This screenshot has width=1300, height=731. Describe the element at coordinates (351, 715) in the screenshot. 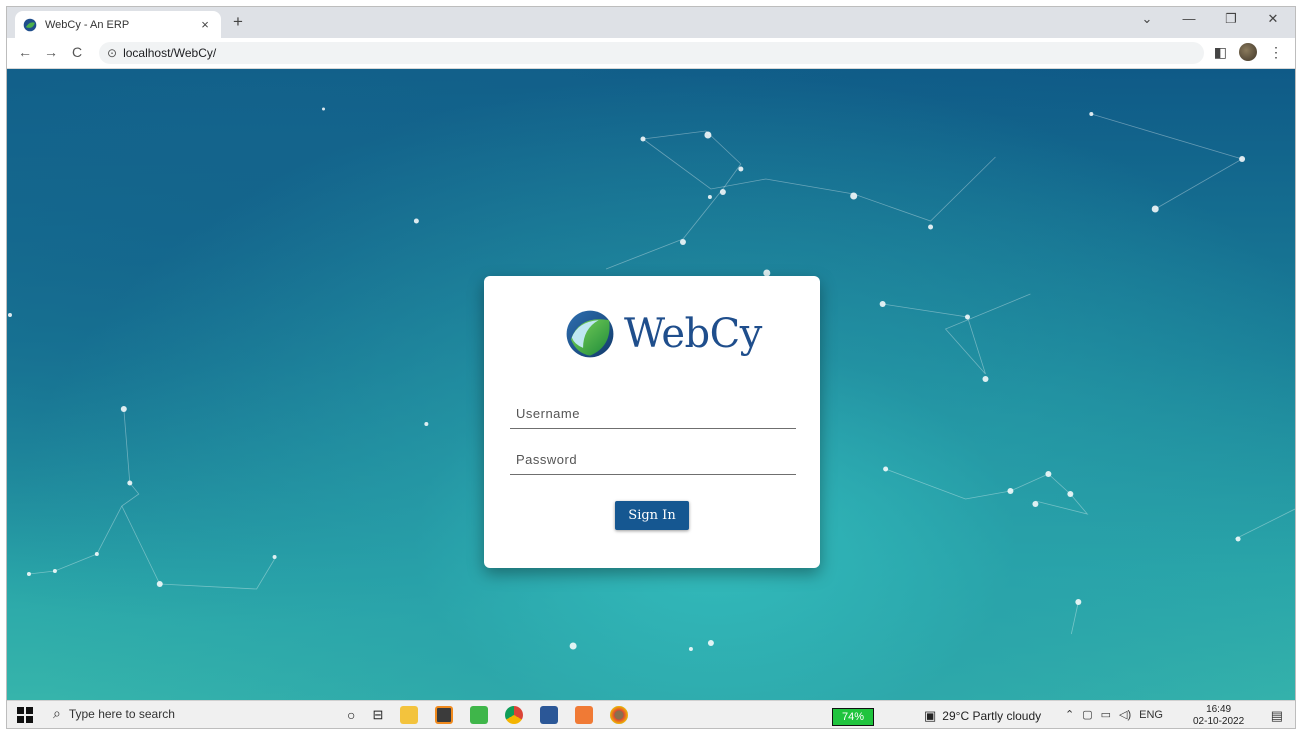

I see `cortana-icon: ○` at that location.